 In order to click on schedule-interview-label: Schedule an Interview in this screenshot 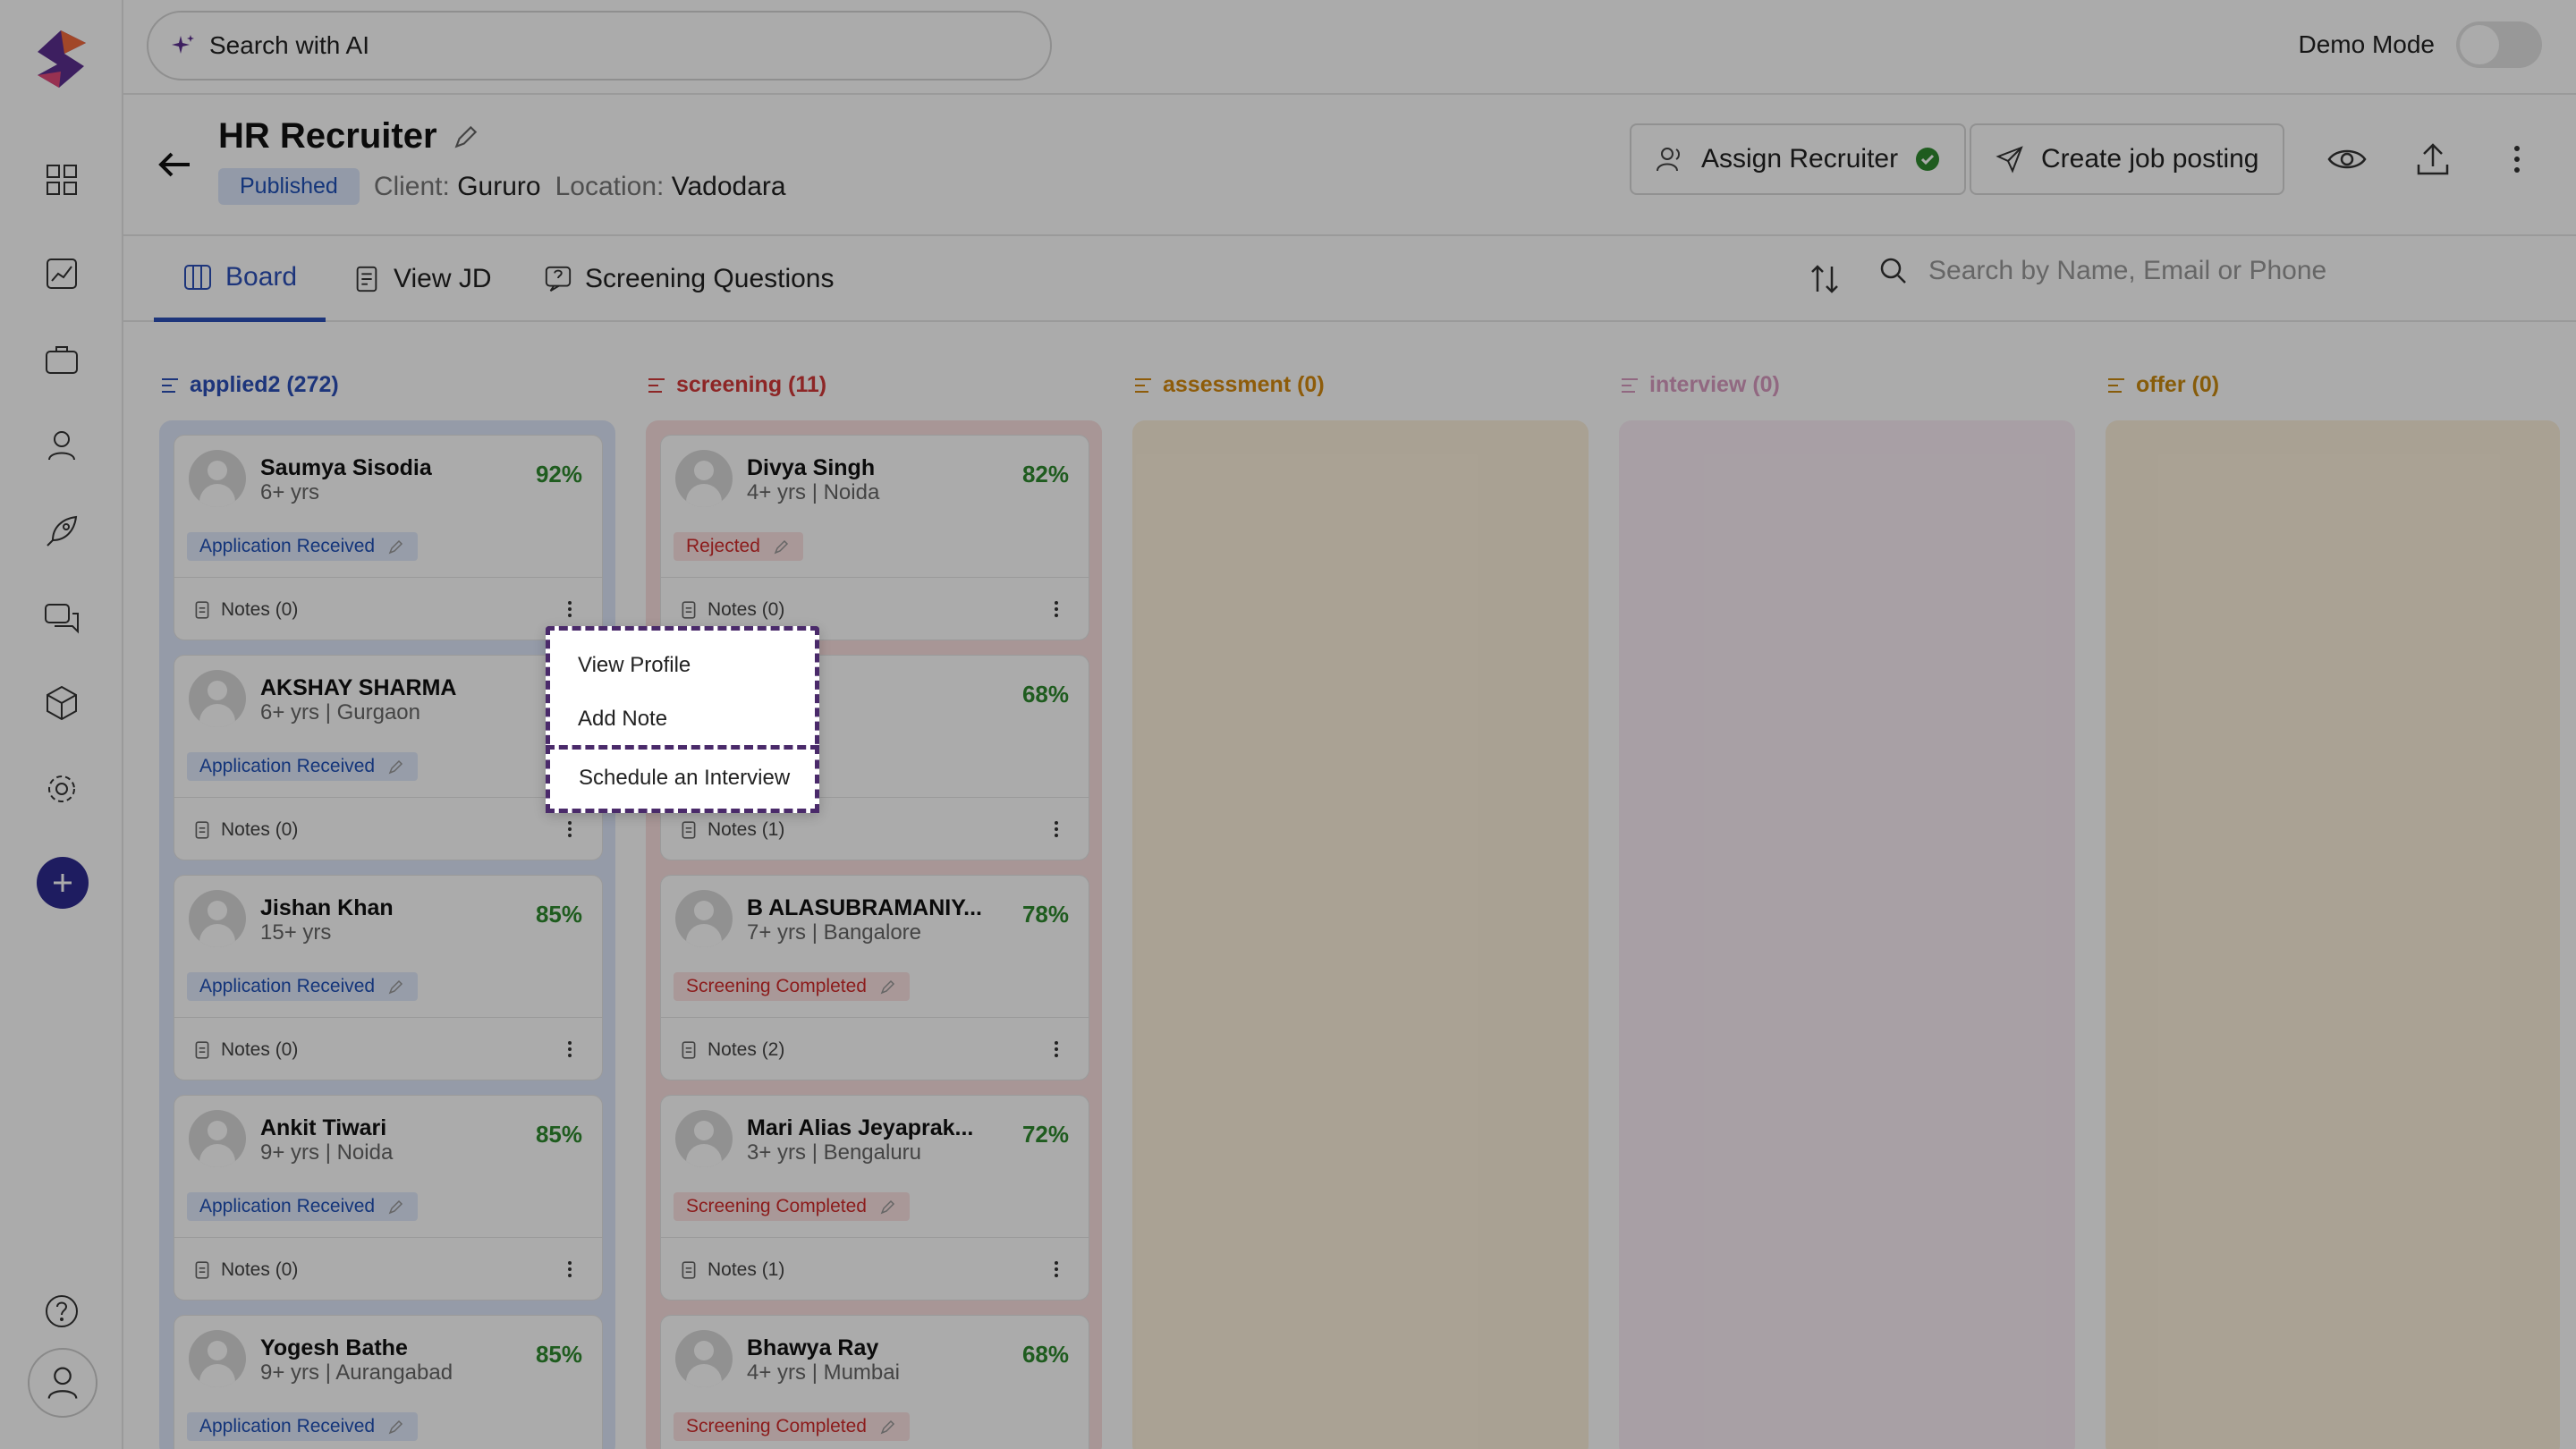, I will do `click(685, 778)`.